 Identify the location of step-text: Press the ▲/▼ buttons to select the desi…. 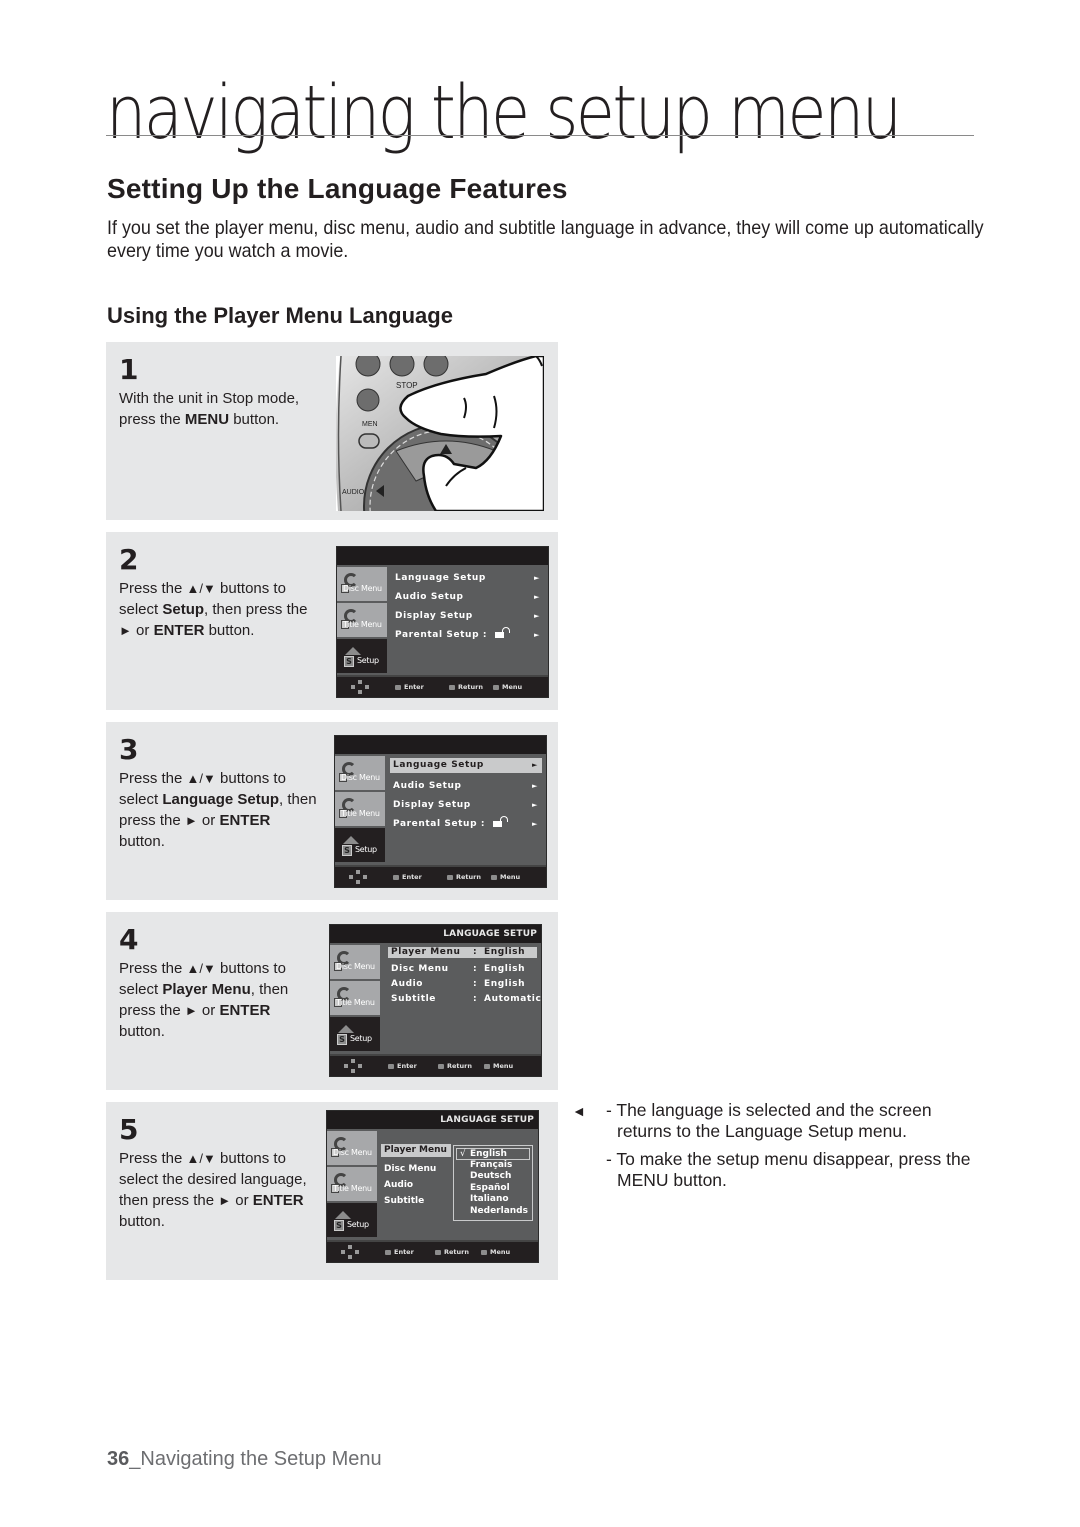
(213, 1190).